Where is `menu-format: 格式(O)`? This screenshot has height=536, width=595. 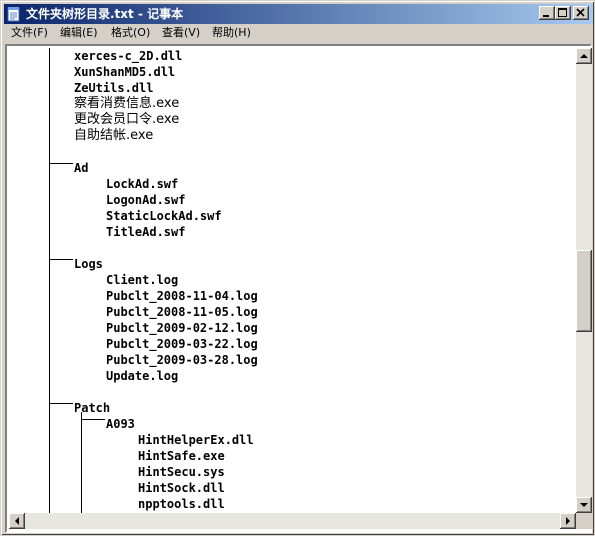 menu-format: 格式(O) is located at coordinates (130, 33).